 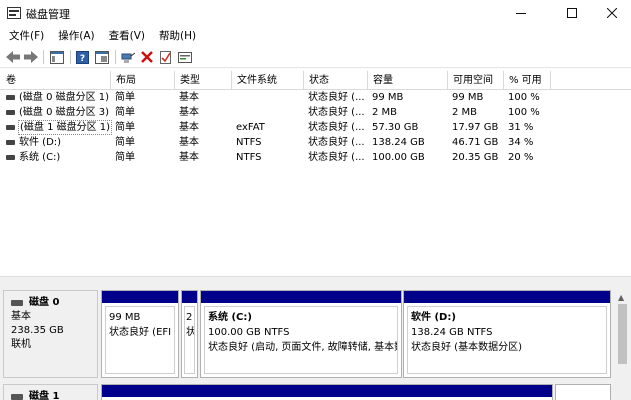 I want to click on minimize-button, so click(x=521, y=13).